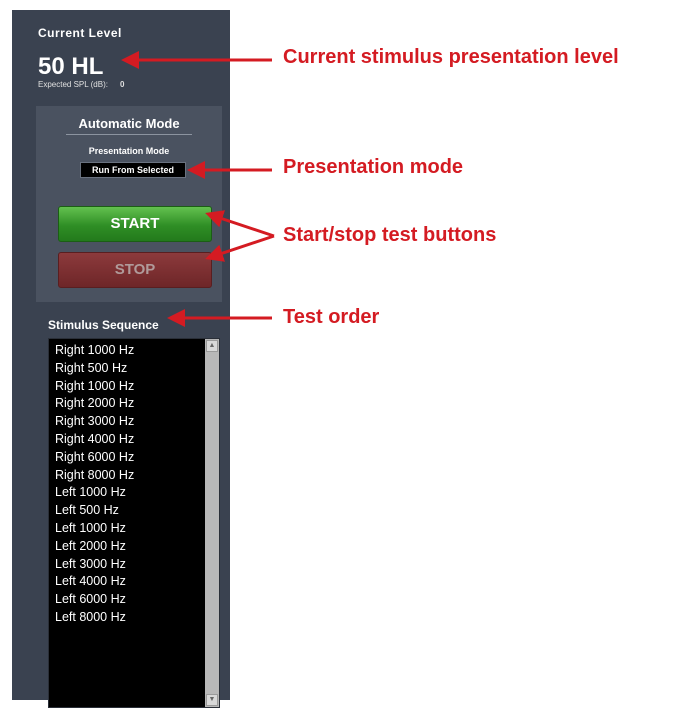  What do you see at coordinates (94, 458) in the screenshot?
I see `stimulus-sequence-item: Right 6000 Hz` at bounding box center [94, 458].